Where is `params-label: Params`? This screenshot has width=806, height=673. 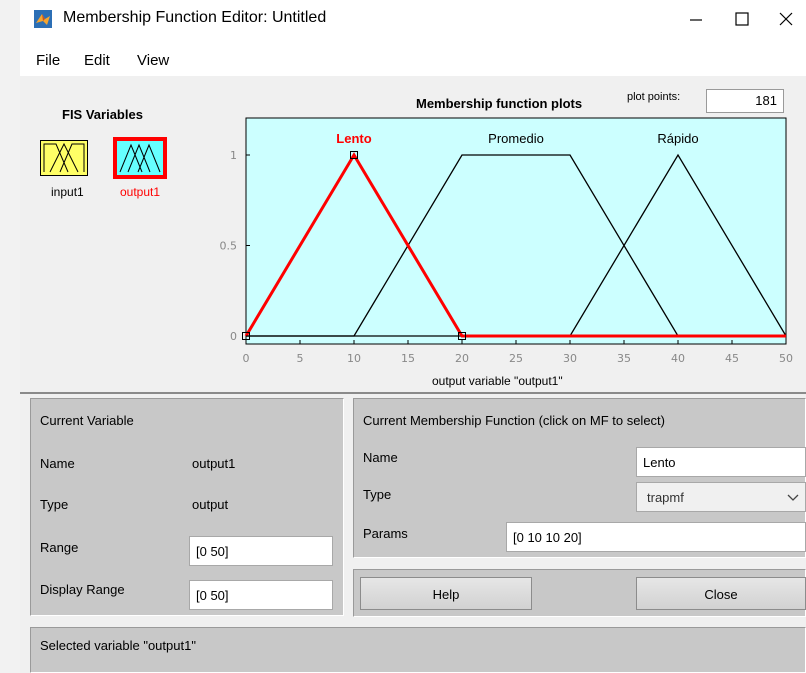
params-label: Params is located at coordinates (385, 533).